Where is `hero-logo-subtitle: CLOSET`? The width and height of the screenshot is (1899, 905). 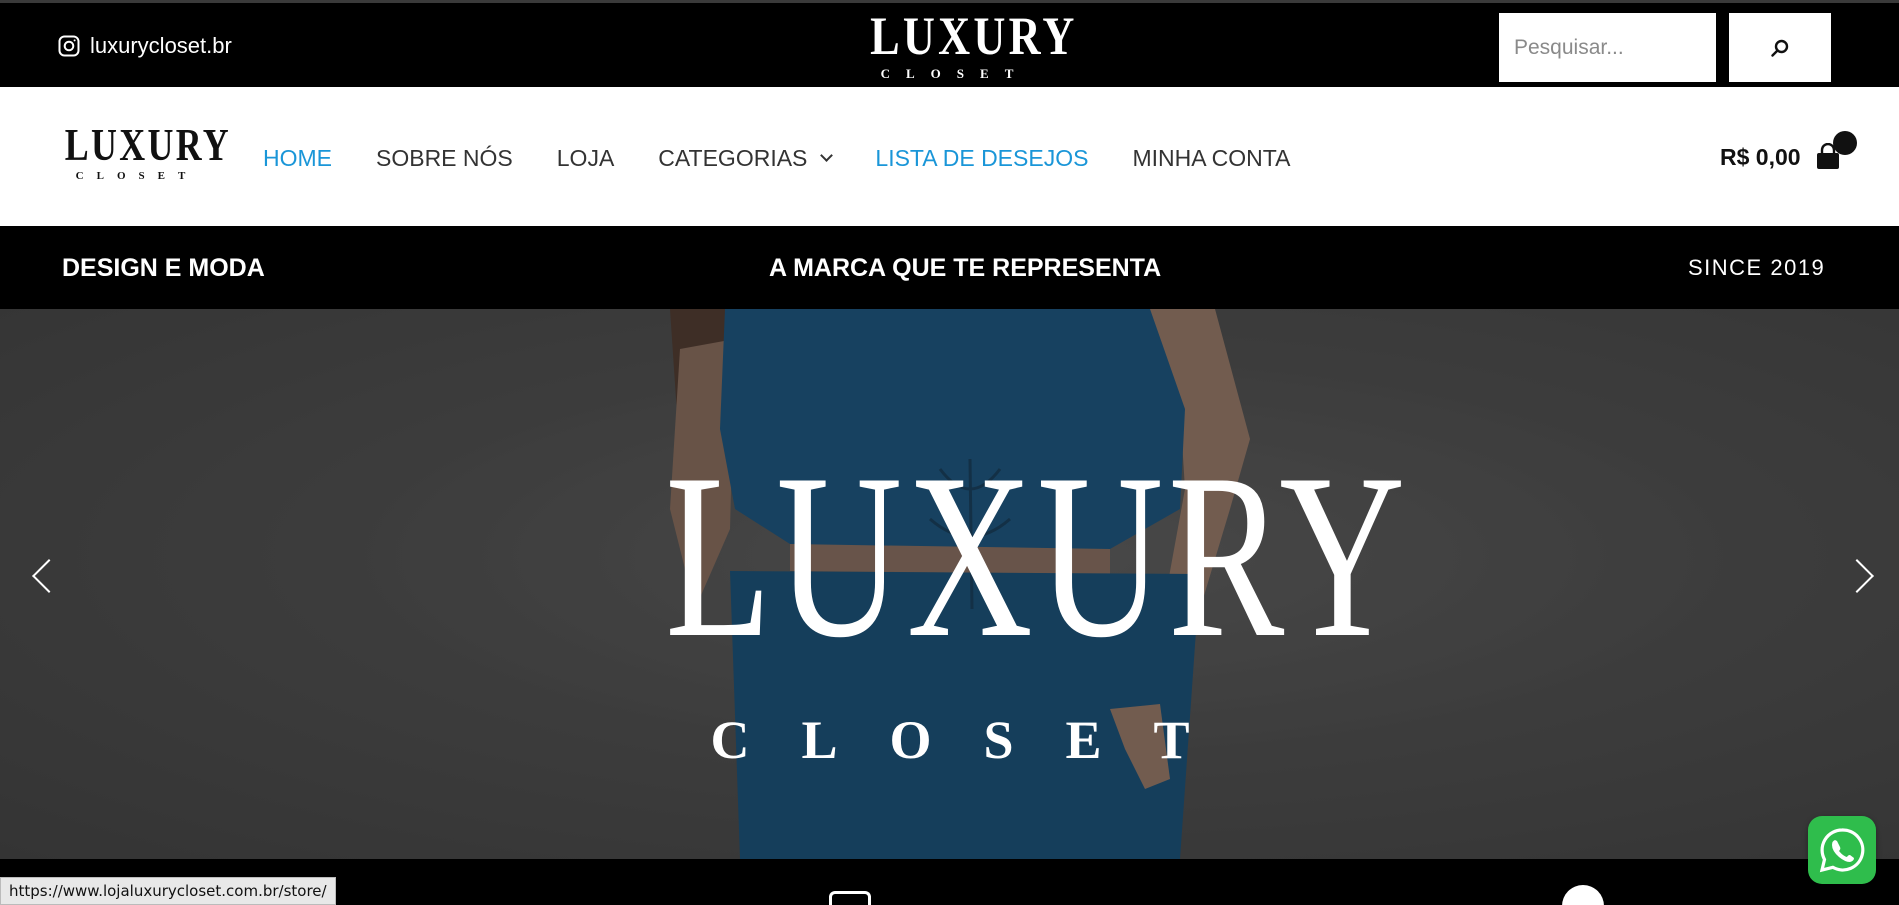
hero-logo-subtitle: CLOSET is located at coordinates (976, 740).